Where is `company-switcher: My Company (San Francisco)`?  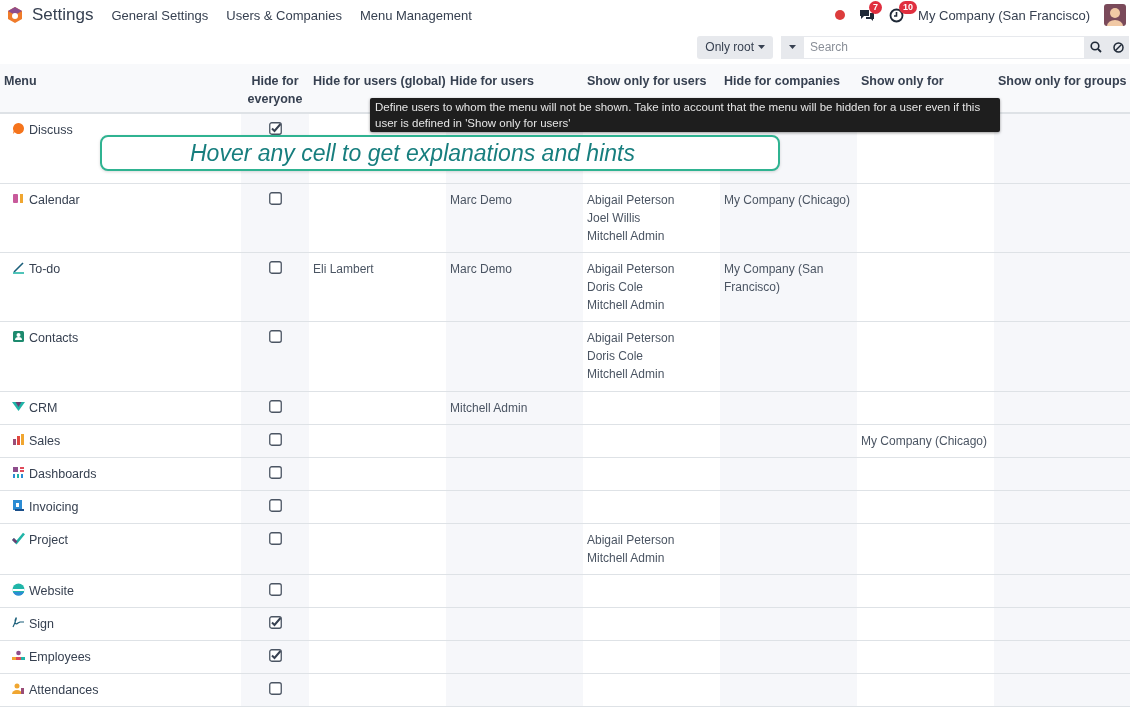 company-switcher: My Company (San Francisco) is located at coordinates (1004, 15).